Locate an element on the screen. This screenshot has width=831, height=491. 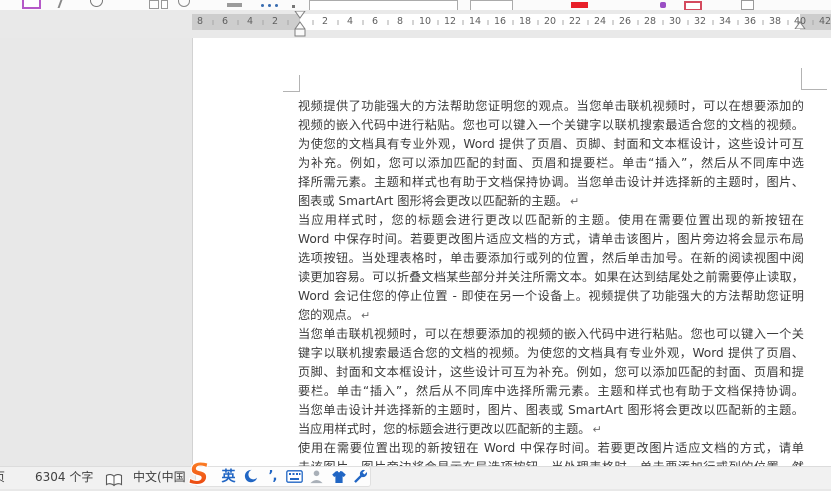
left-indent-marker is located at coordinates (300, 33).